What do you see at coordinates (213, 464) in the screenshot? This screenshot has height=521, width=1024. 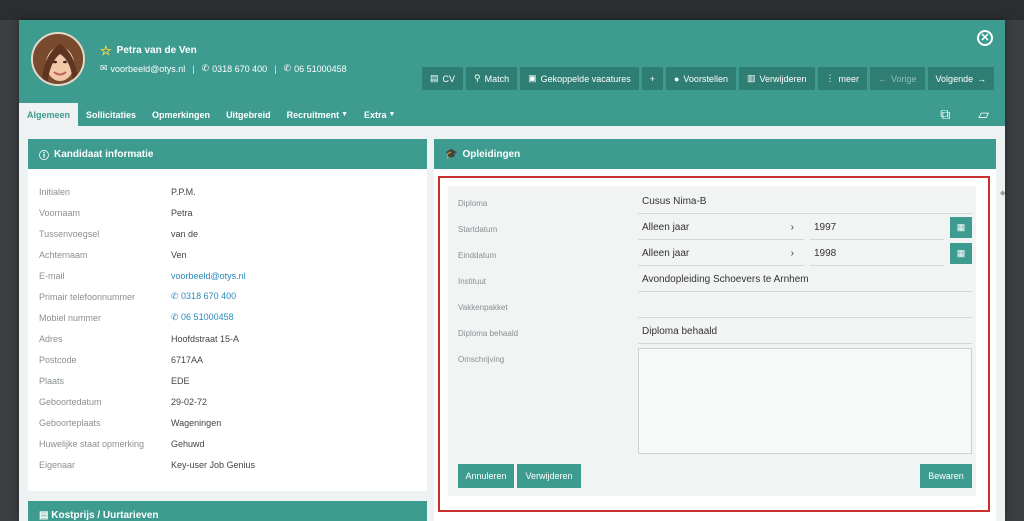 I see `info-value: Key-user Job Genius` at bounding box center [213, 464].